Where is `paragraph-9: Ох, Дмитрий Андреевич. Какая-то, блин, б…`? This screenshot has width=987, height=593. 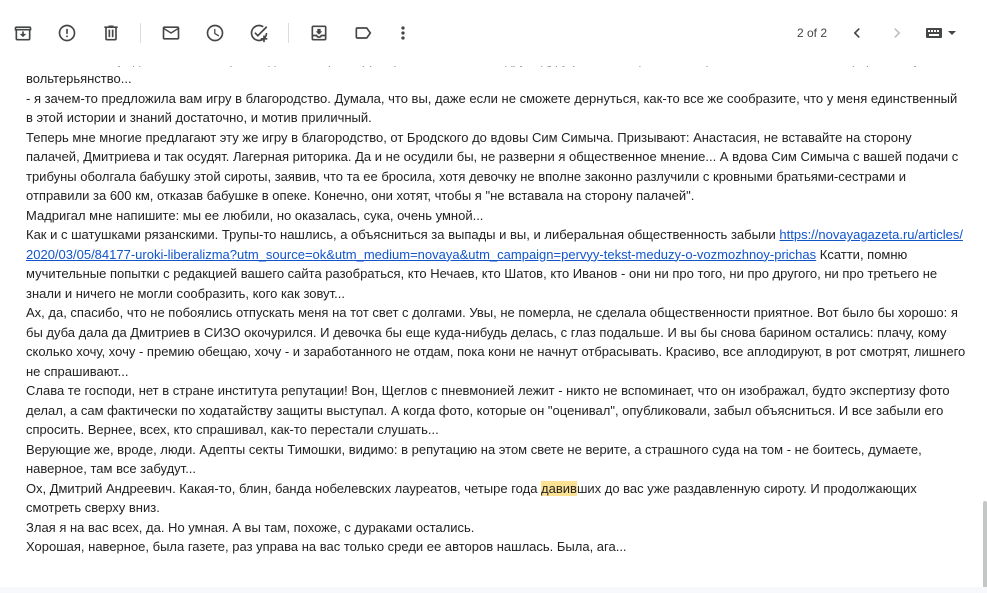
paragraph-9: Ох, Дмитрий Андреевич. Какая-то, блин, б… is located at coordinates (496, 498).